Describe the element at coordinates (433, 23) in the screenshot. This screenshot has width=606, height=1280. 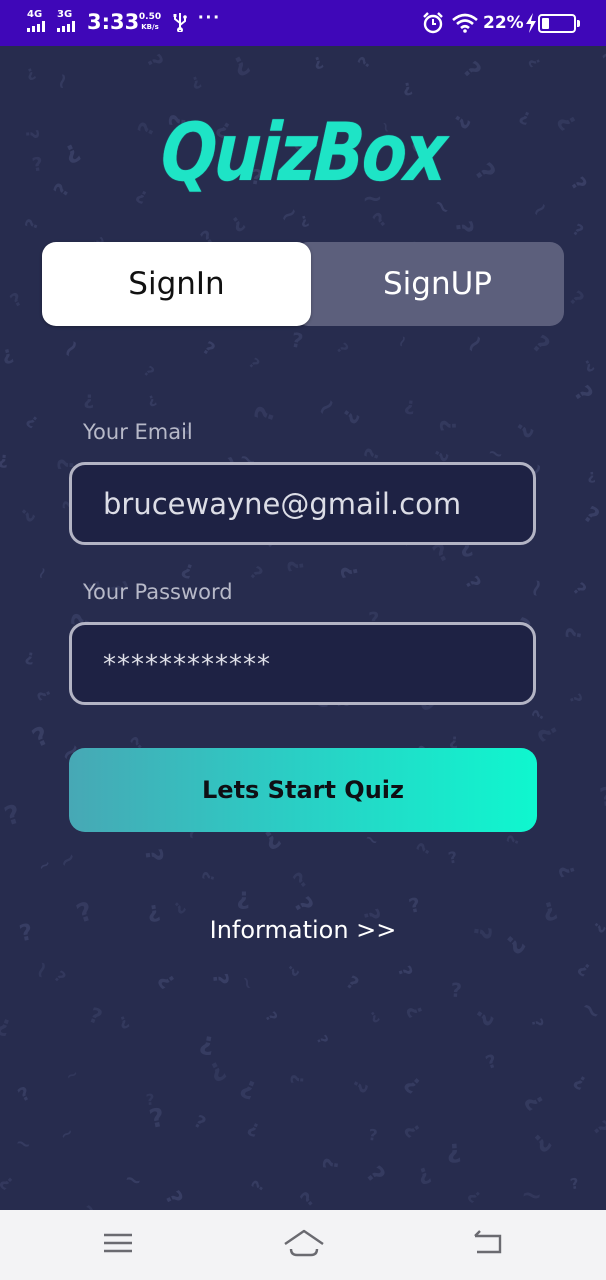
I see `alarm-icon` at that location.